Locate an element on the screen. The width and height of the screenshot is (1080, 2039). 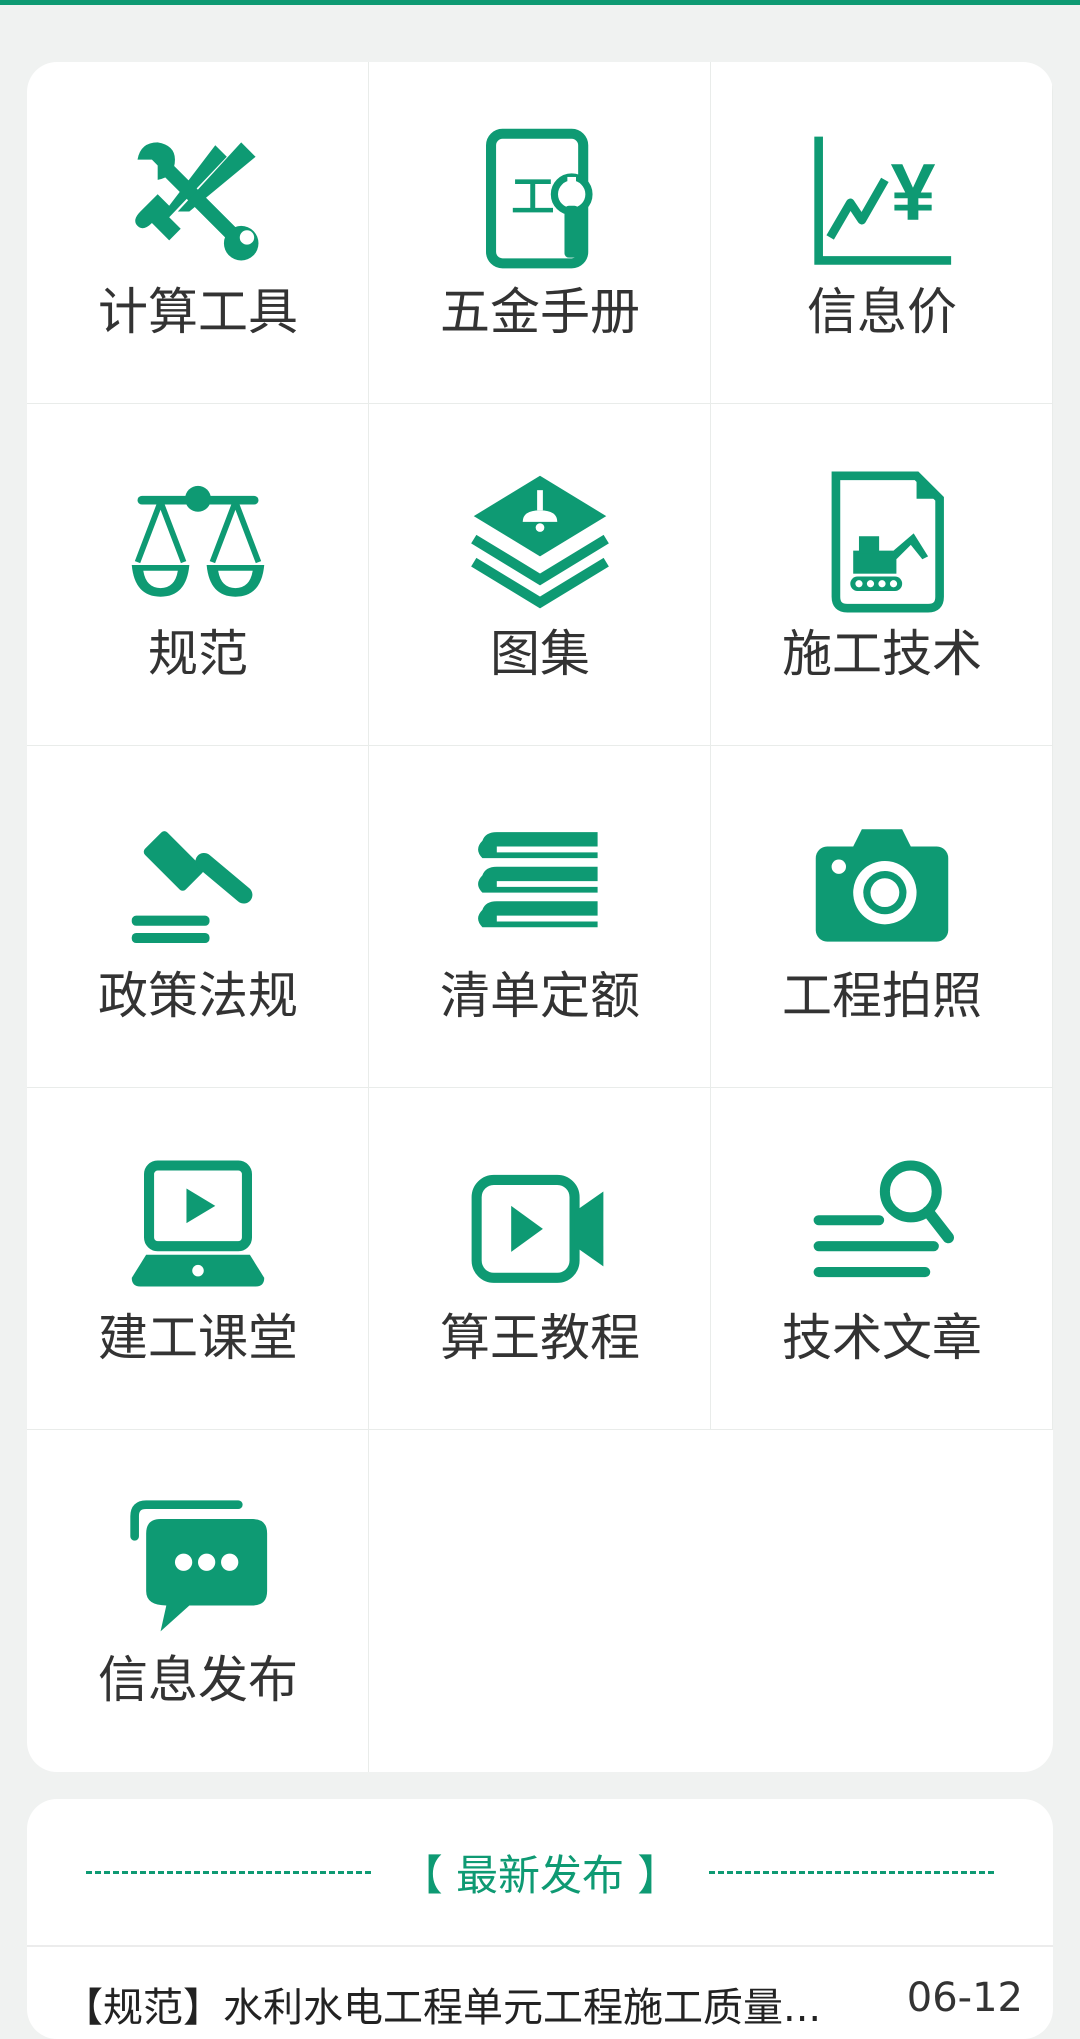
excavator-document-icon is located at coordinates (882, 542).